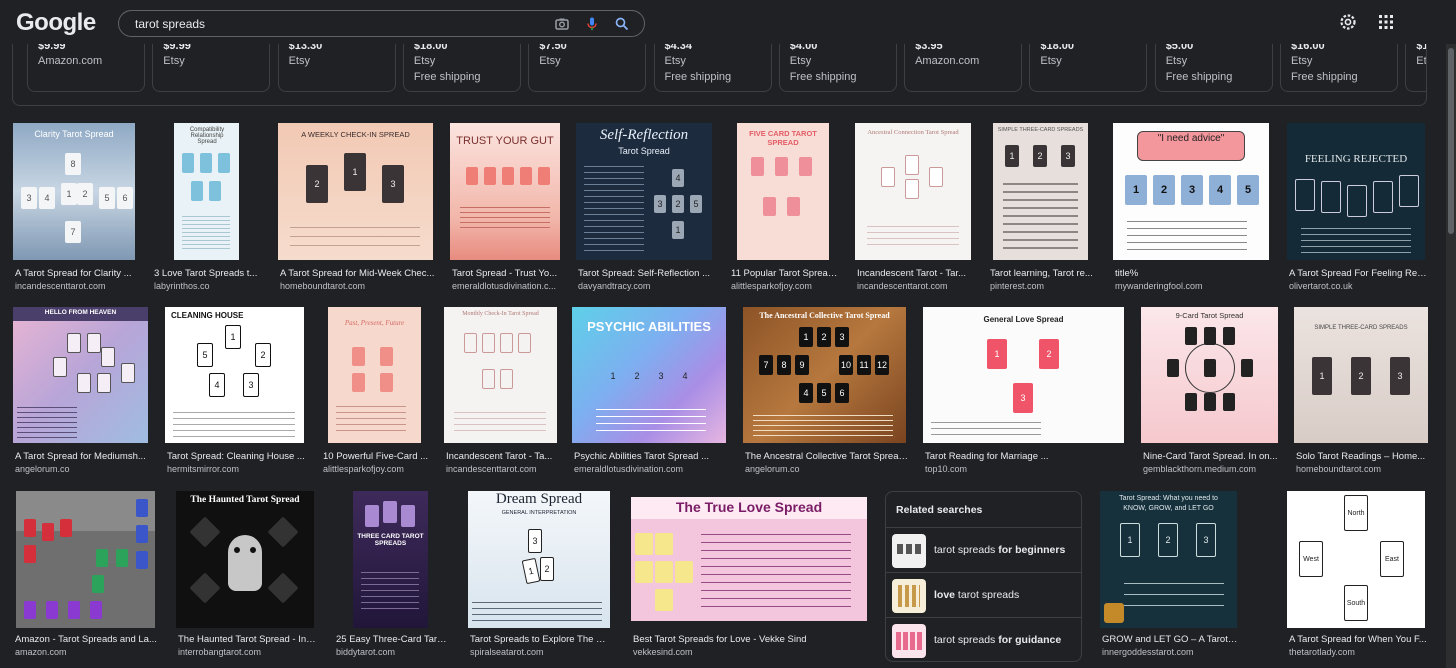  Describe the element at coordinates (207, 315) in the screenshot. I see `thumbnail-title: CLEANING HOUSE` at that location.